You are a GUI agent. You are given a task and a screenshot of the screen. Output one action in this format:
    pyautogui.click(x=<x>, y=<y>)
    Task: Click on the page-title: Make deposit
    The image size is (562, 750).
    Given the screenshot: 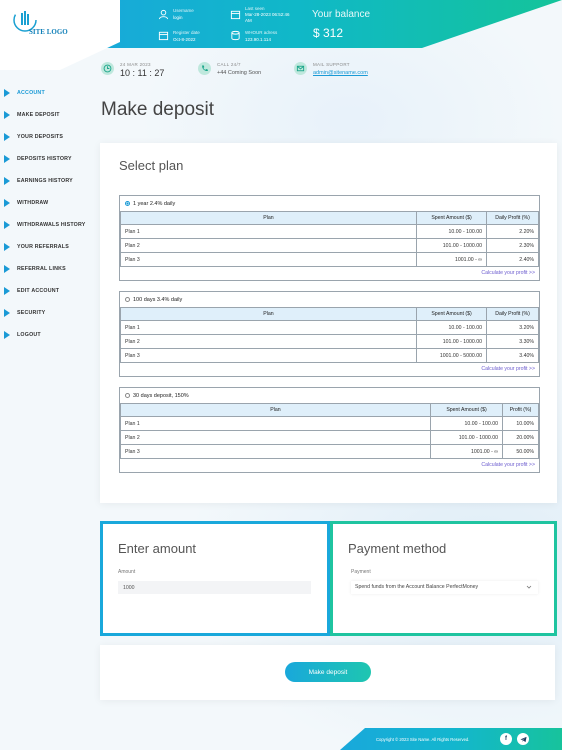 What is the action you would take?
    pyautogui.click(x=158, y=109)
    